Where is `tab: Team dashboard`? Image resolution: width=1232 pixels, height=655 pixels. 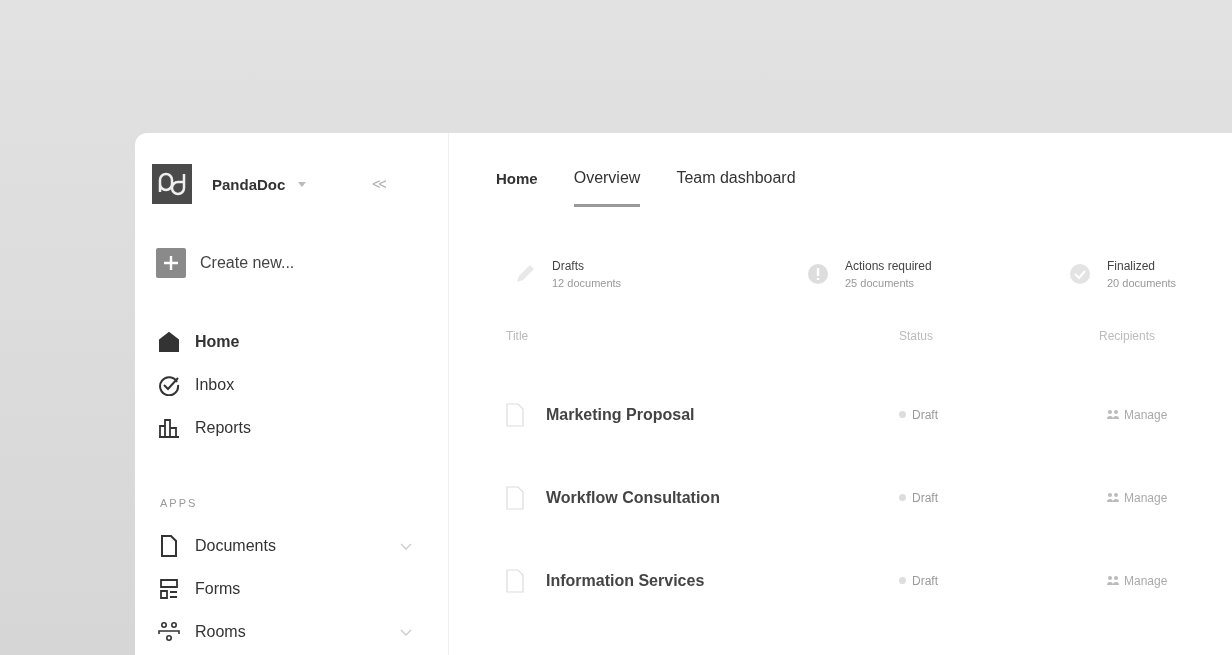 tab: Team dashboard is located at coordinates (736, 188).